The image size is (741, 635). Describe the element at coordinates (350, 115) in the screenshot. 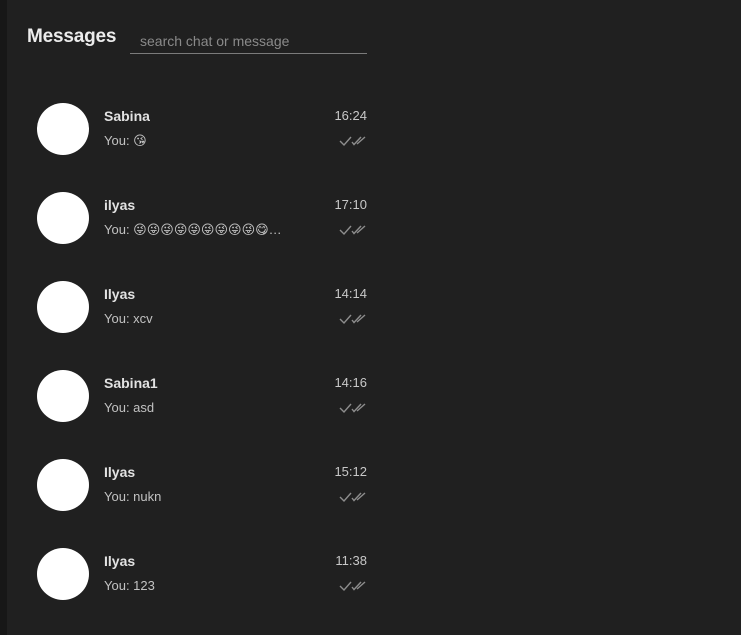

I see `chat-time: 16:24` at that location.